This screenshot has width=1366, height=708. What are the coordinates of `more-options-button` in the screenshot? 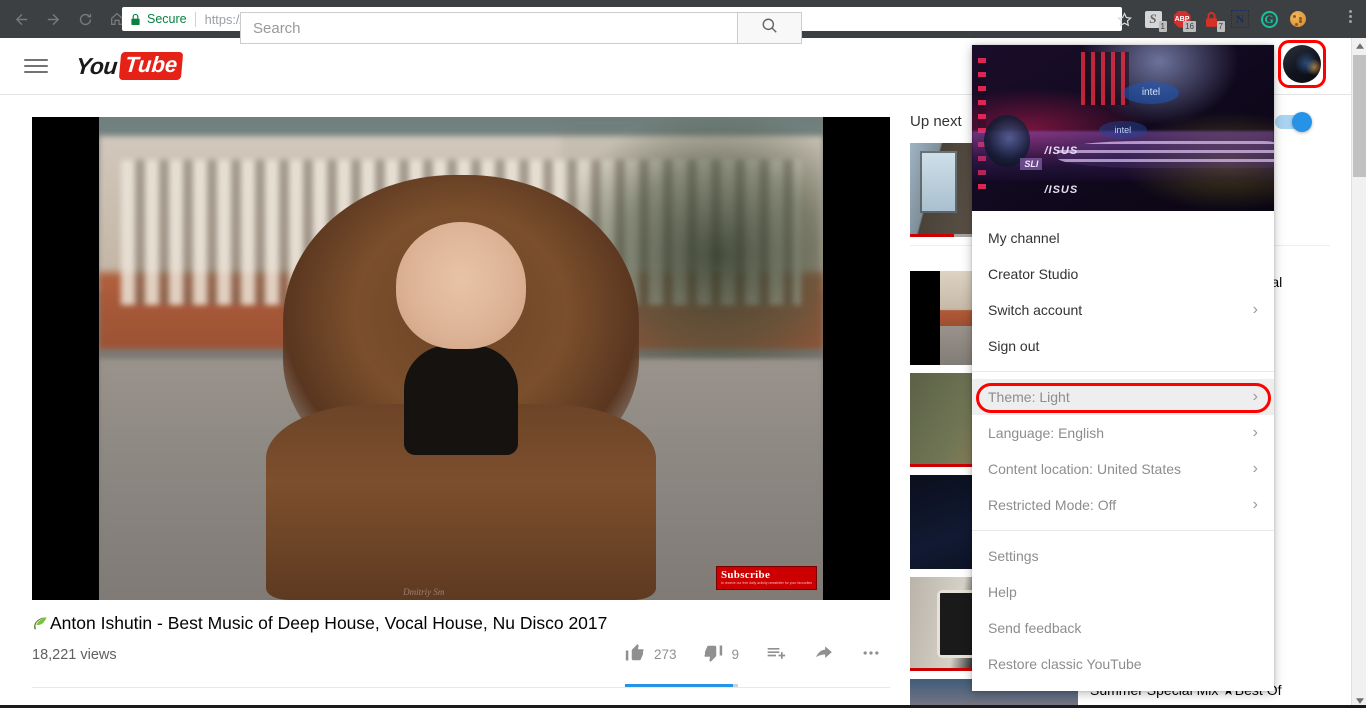 It's located at (871, 654).